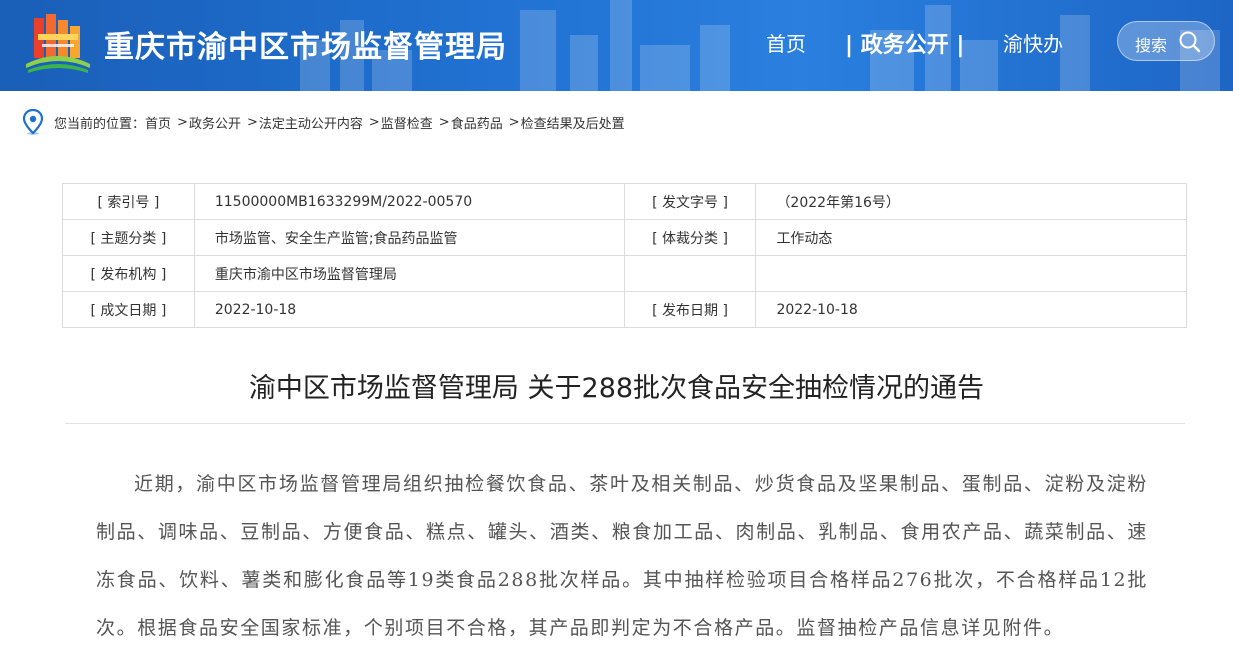  Describe the element at coordinates (100, 124) in the screenshot. I see `breadcrumb-prefix: 您当前的位置：` at that location.